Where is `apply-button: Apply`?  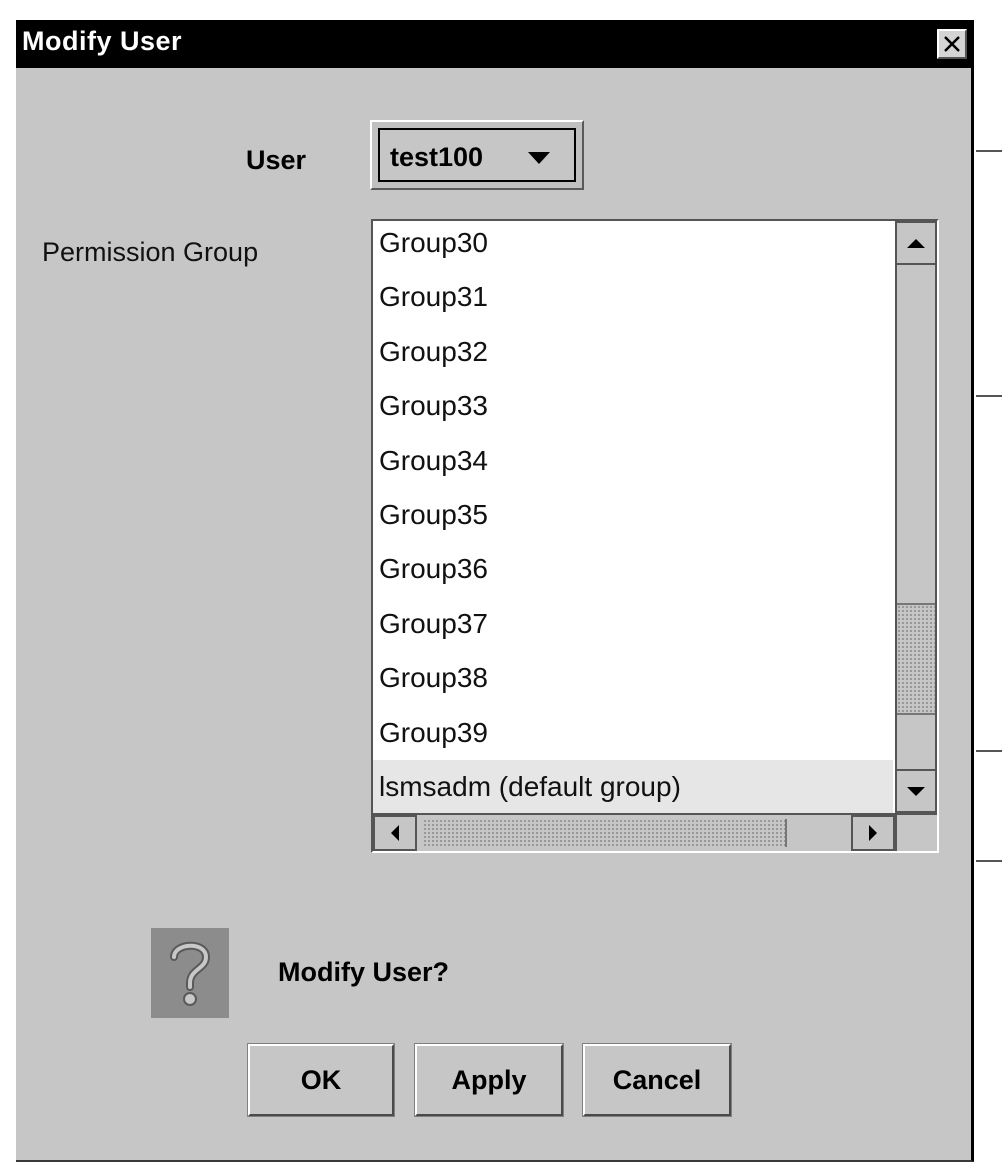 apply-button: Apply is located at coordinates (489, 1080).